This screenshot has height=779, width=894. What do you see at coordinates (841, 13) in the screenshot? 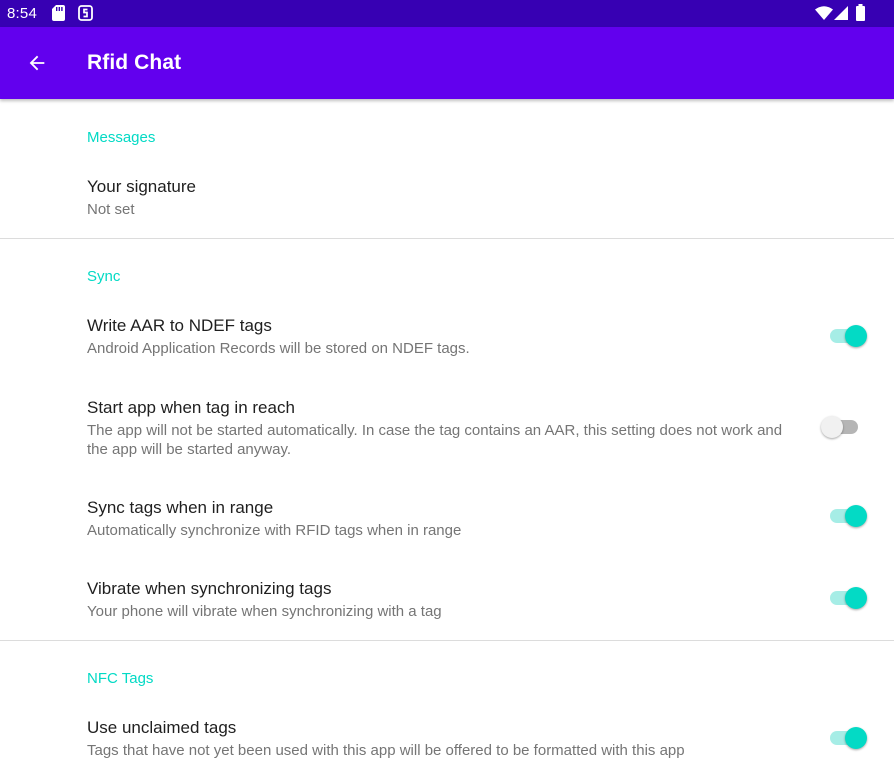
I see `cell-signal-icon` at bounding box center [841, 13].